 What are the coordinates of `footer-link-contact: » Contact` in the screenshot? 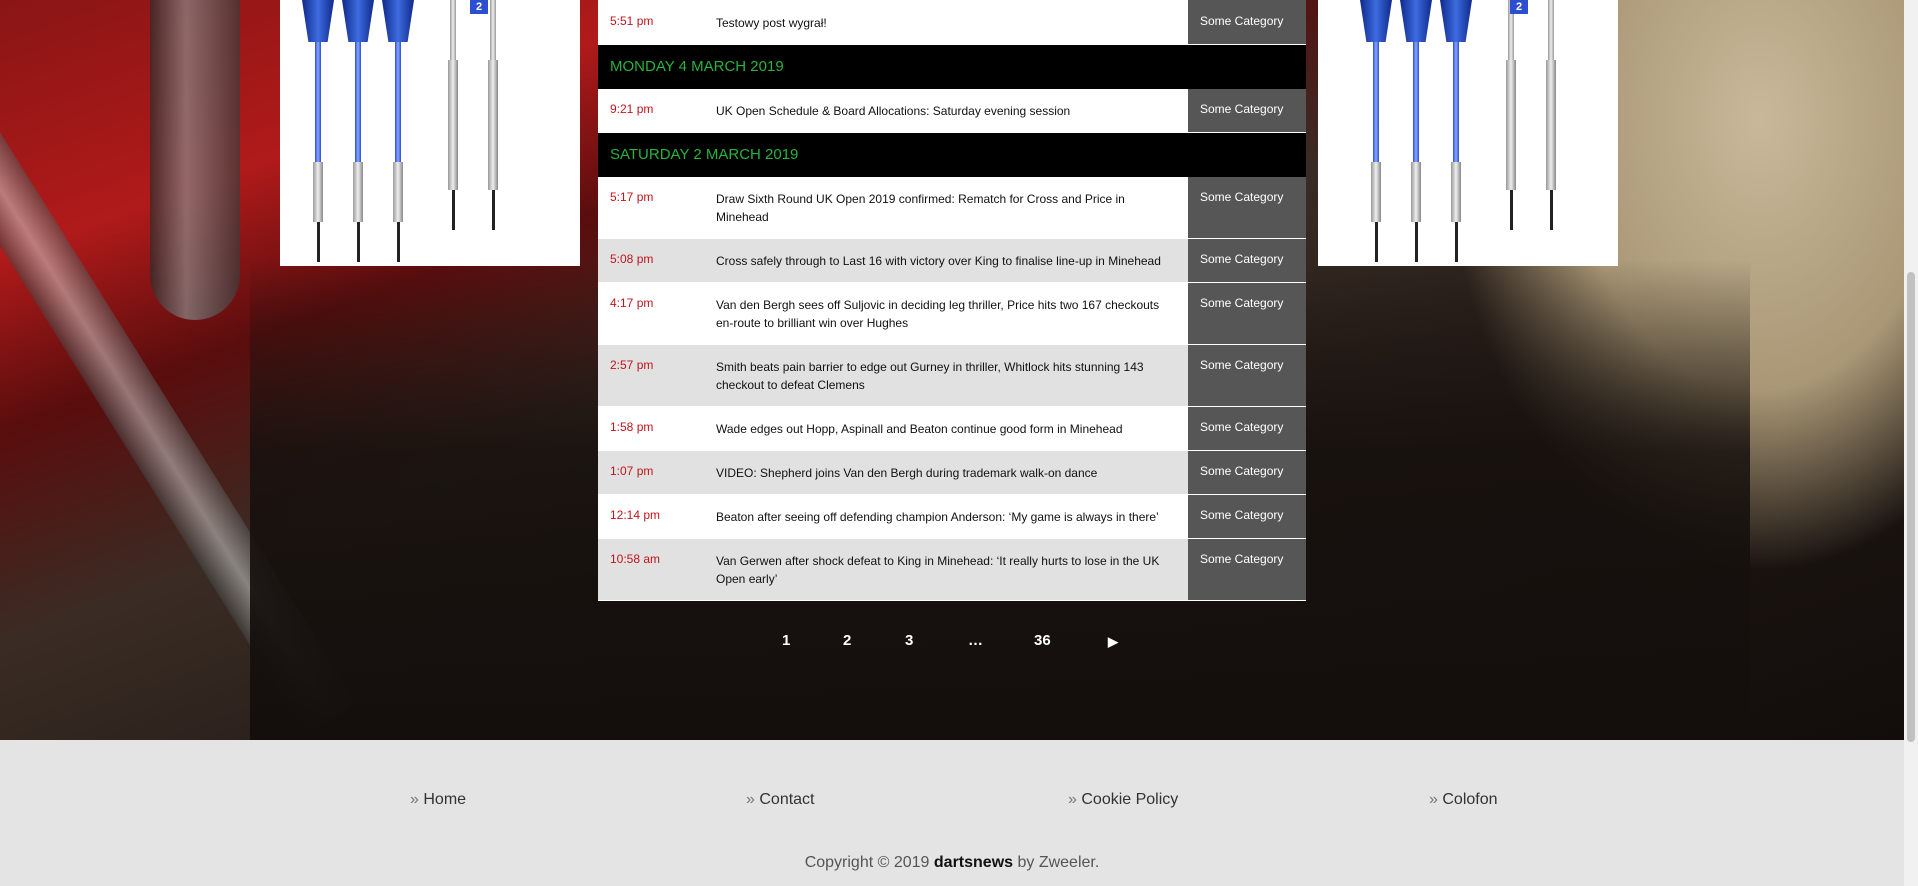 It's located at (780, 800).